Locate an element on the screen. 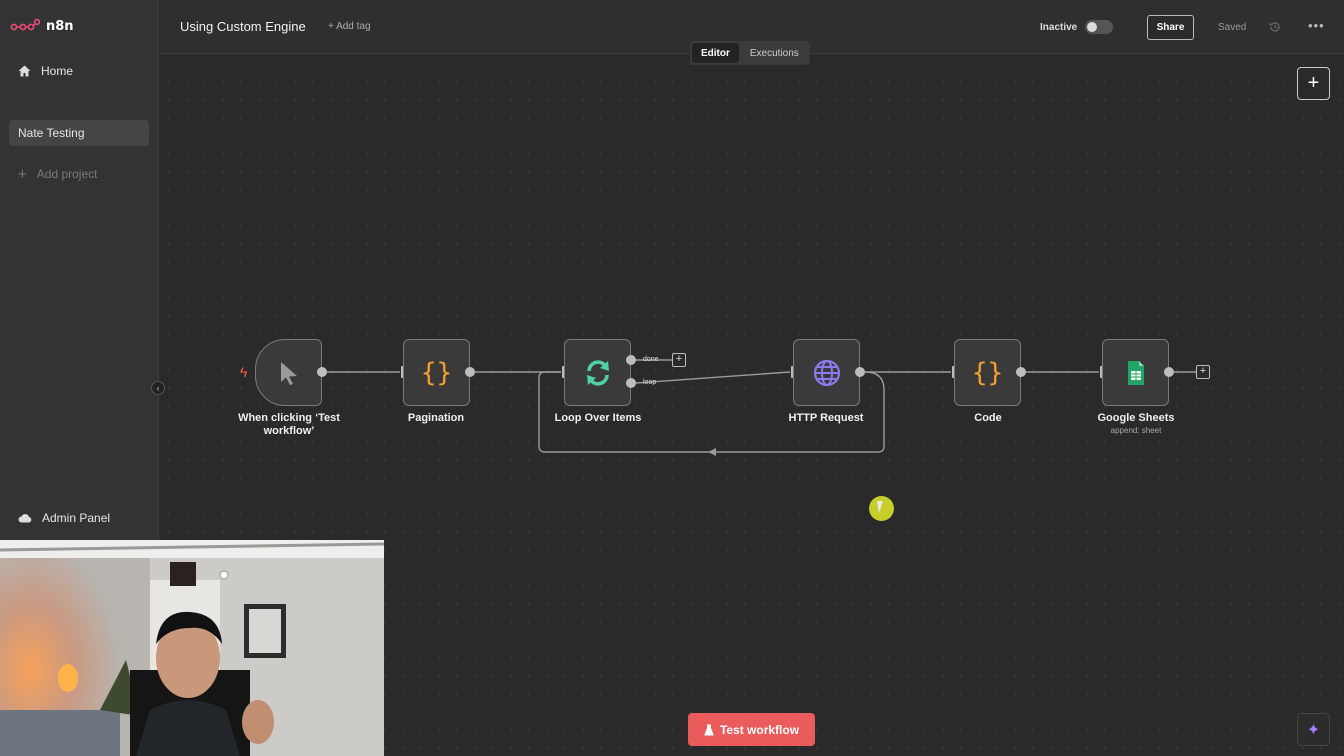  share-button: Share is located at coordinates (1170, 27).